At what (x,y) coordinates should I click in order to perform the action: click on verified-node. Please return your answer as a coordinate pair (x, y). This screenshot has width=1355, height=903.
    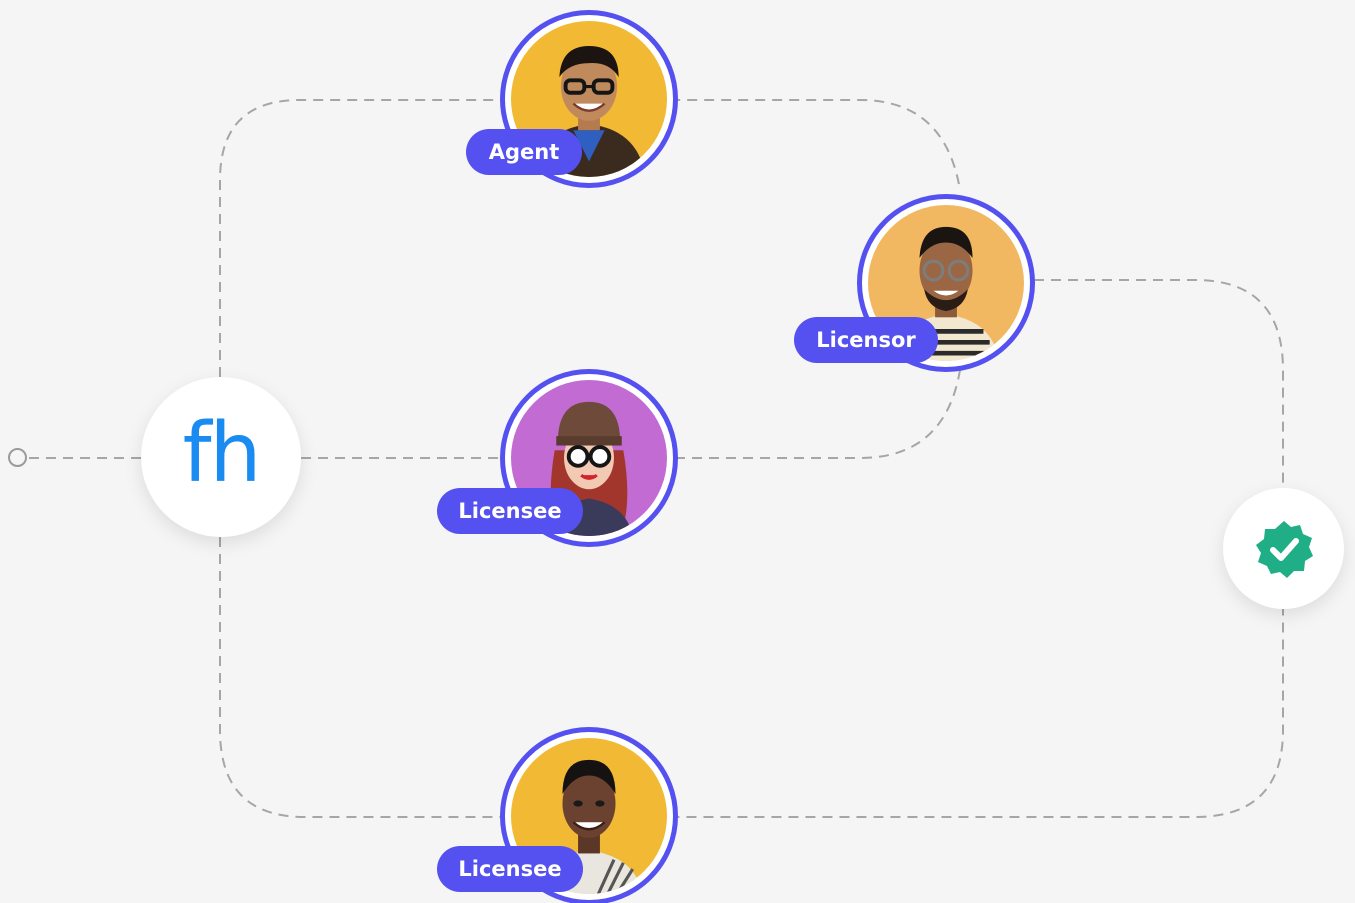
    Looking at the image, I should click on (1283, 548).